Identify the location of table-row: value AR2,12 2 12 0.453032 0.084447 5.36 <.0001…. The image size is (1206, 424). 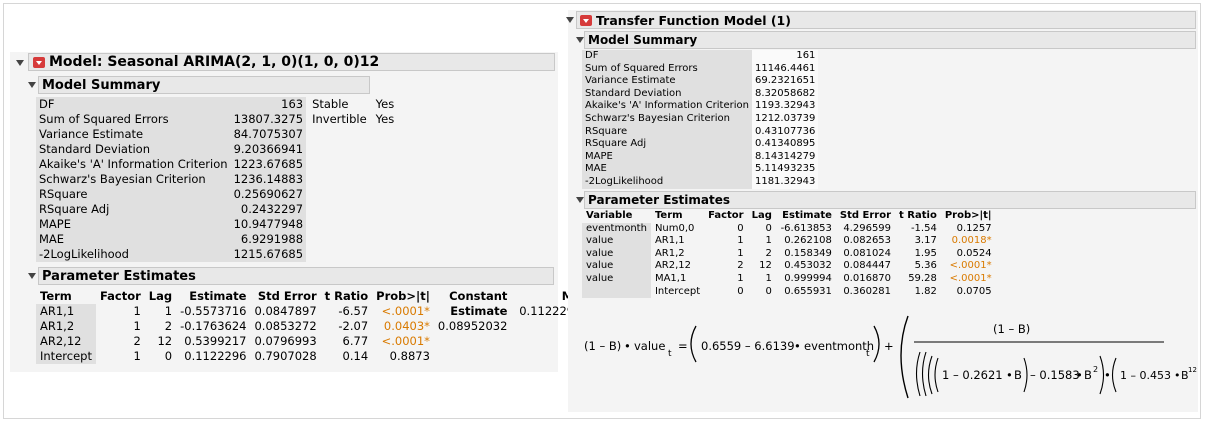
(789, 266).